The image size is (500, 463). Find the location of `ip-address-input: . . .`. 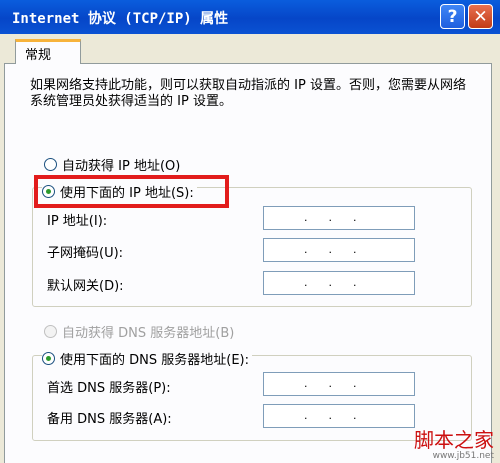

ip-address-input: . . . is located at coordinates (339, 218).